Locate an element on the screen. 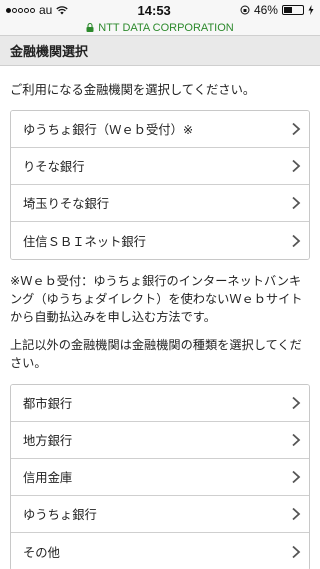  status-time: 14:53 is located at coordinates (154, 10).